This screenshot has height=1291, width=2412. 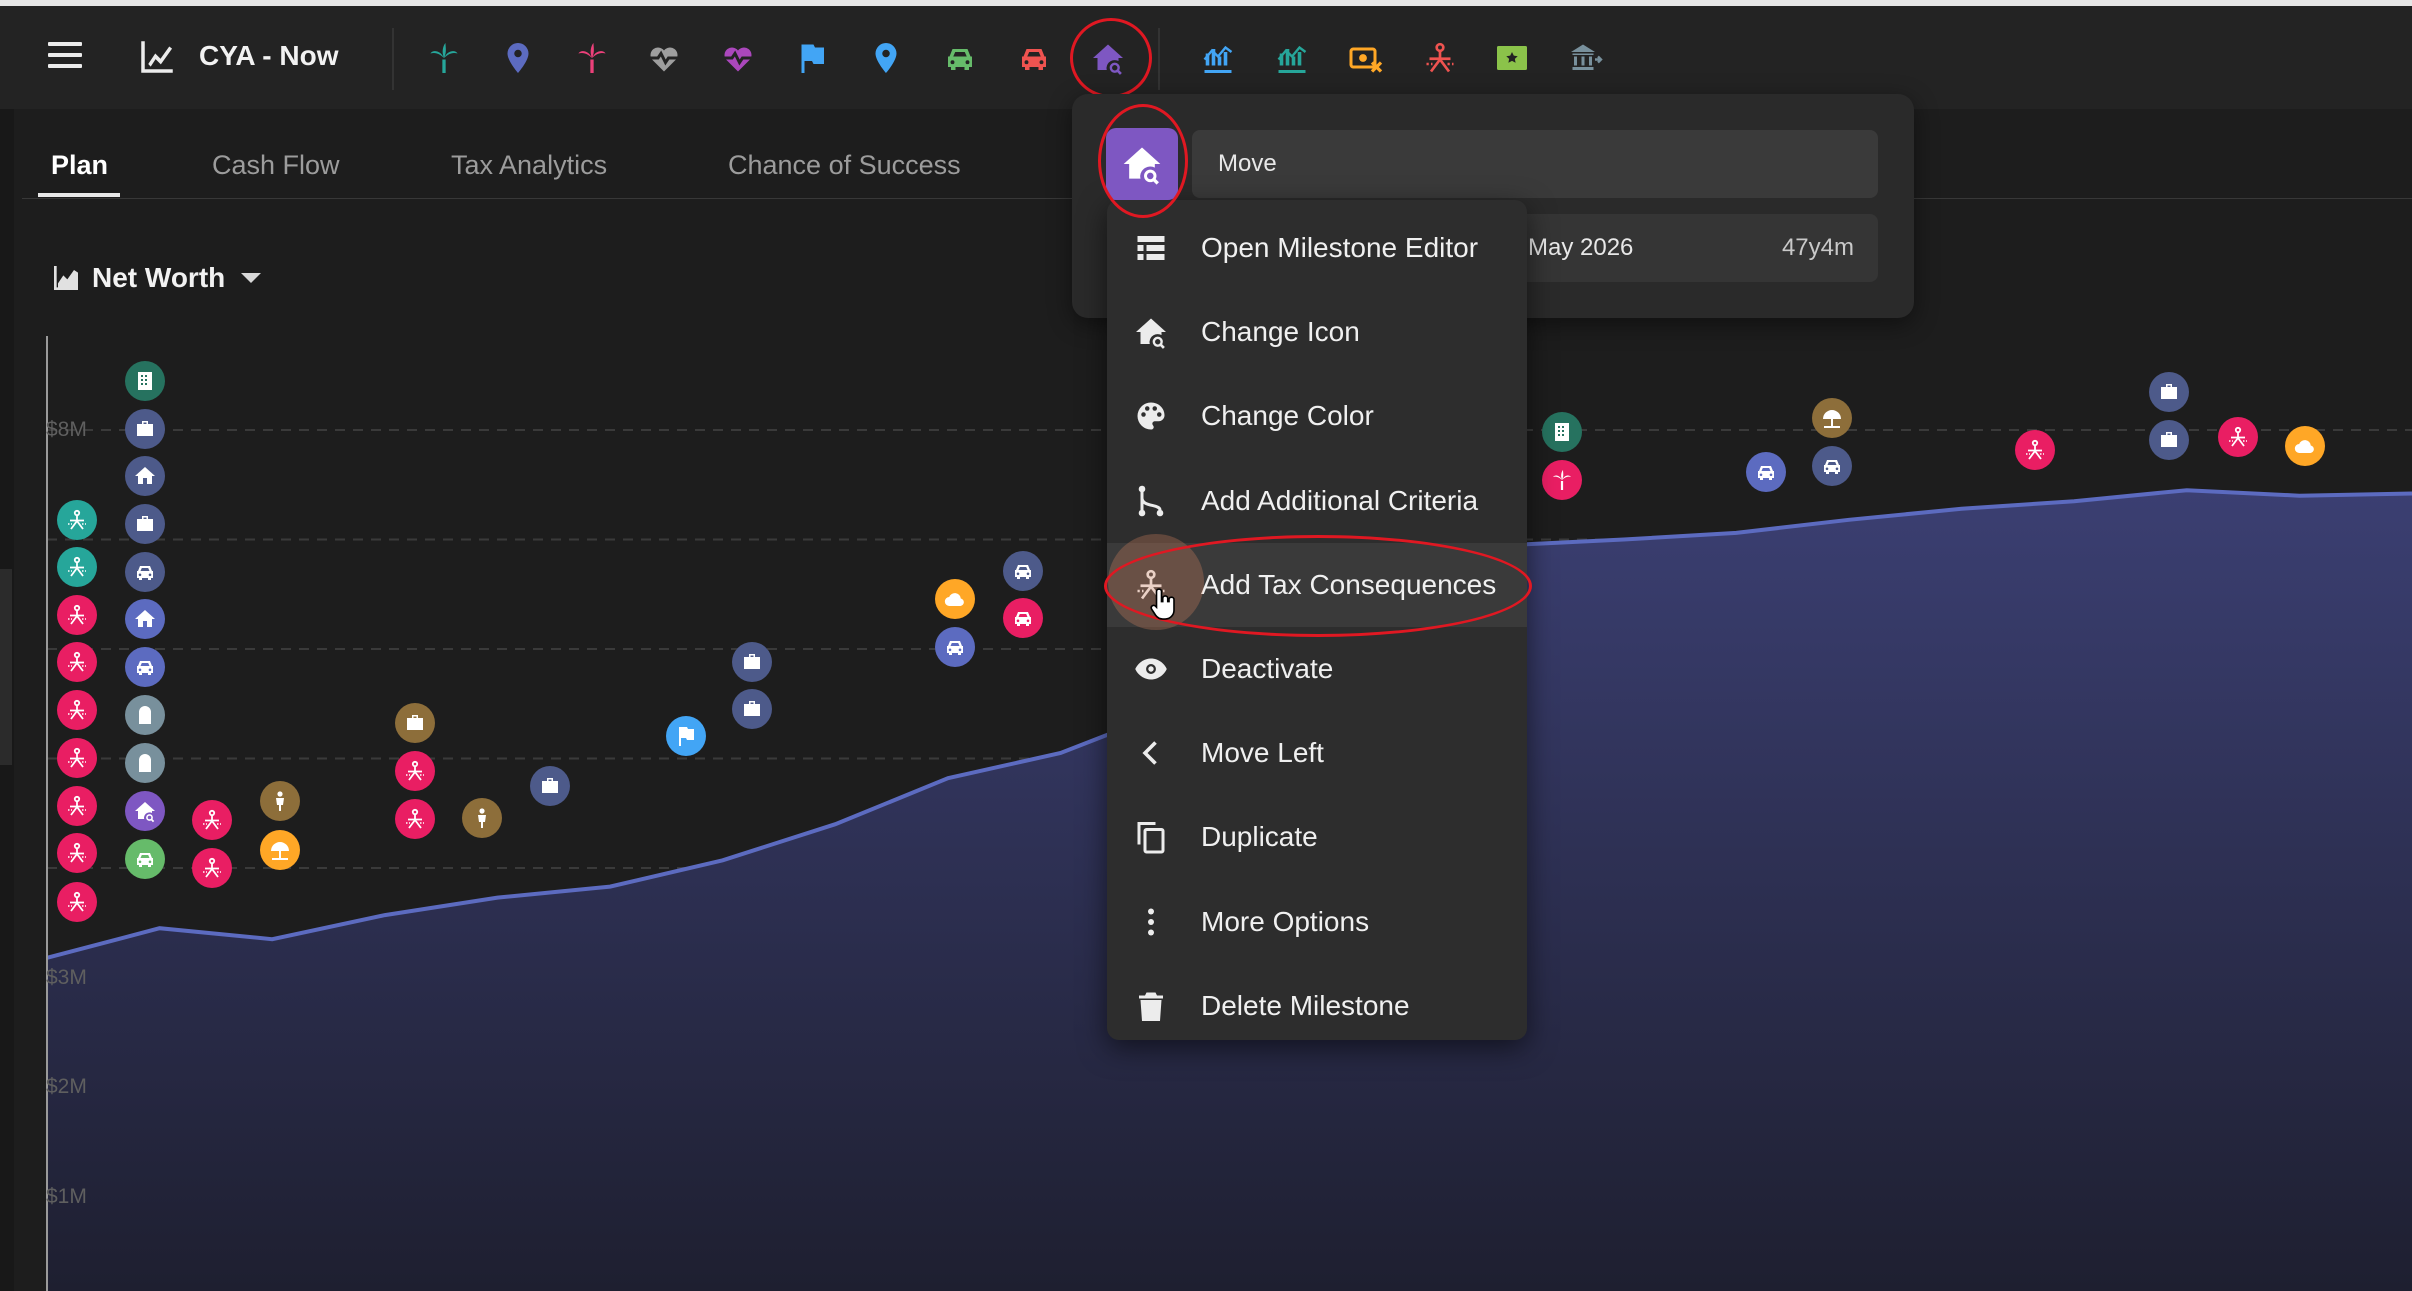 What do you see at coordinates (1151, 1006) in the screenshot?
I see `trash-icon` at bounding box center [1151, 1006].